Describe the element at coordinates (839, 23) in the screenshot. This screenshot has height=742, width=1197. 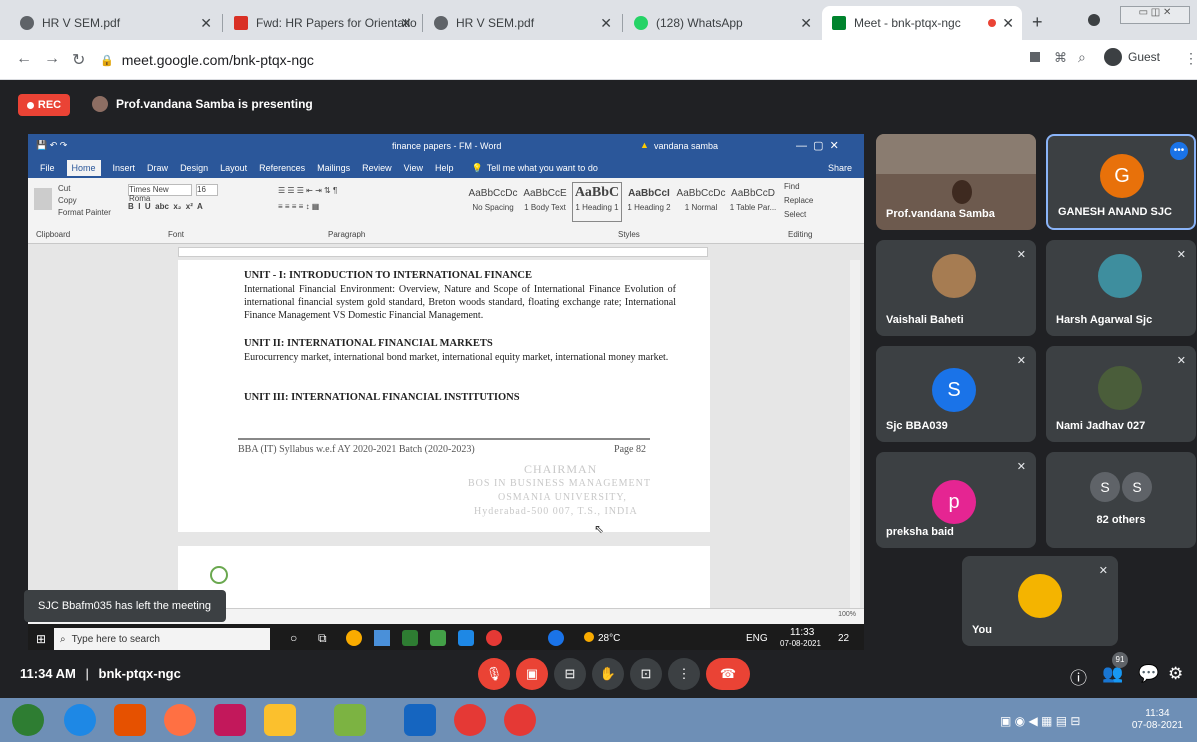
I see `meet-icon` at that location.